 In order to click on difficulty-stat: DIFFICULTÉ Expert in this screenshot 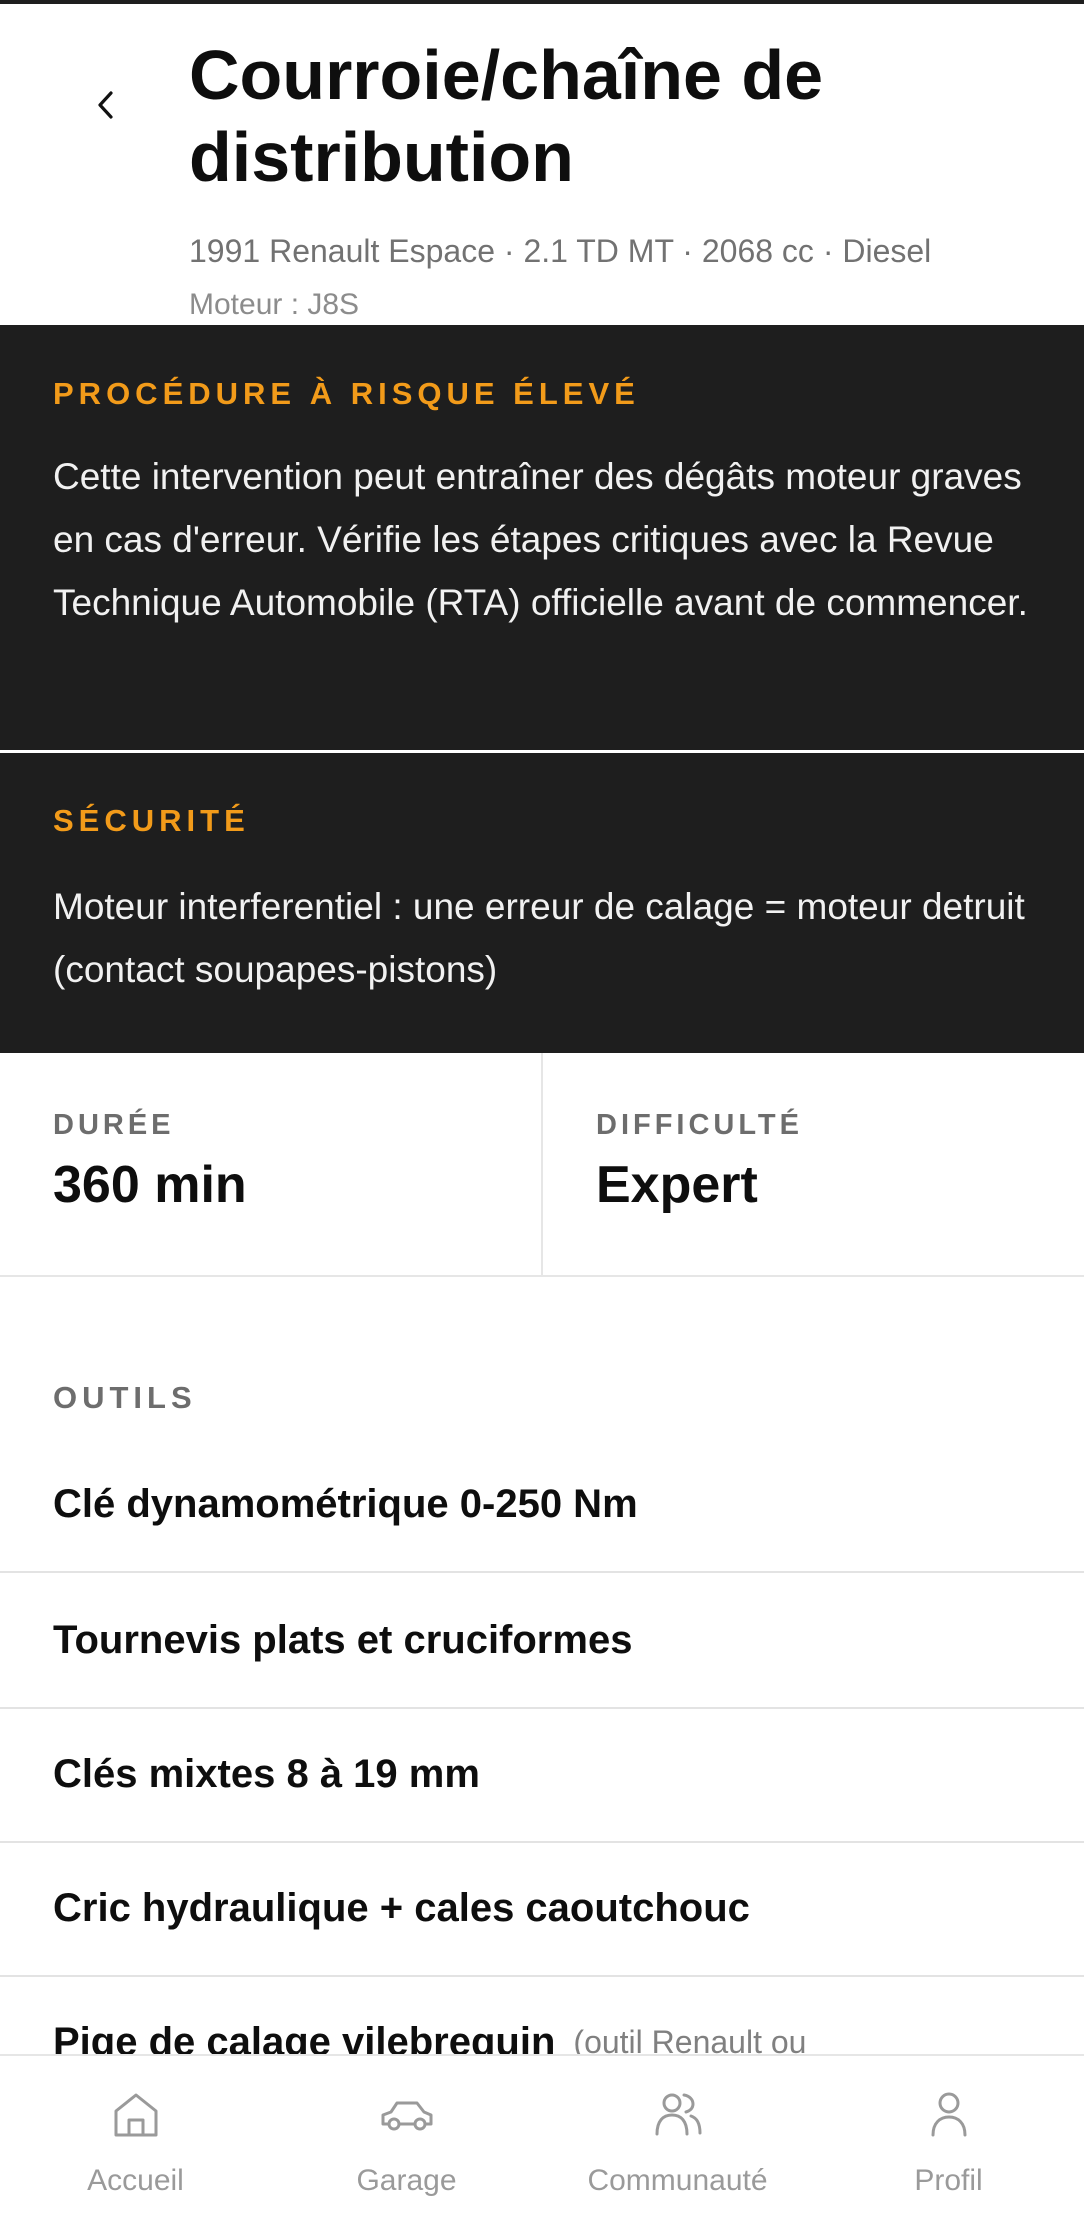, I will do `click(813, 1164)`.